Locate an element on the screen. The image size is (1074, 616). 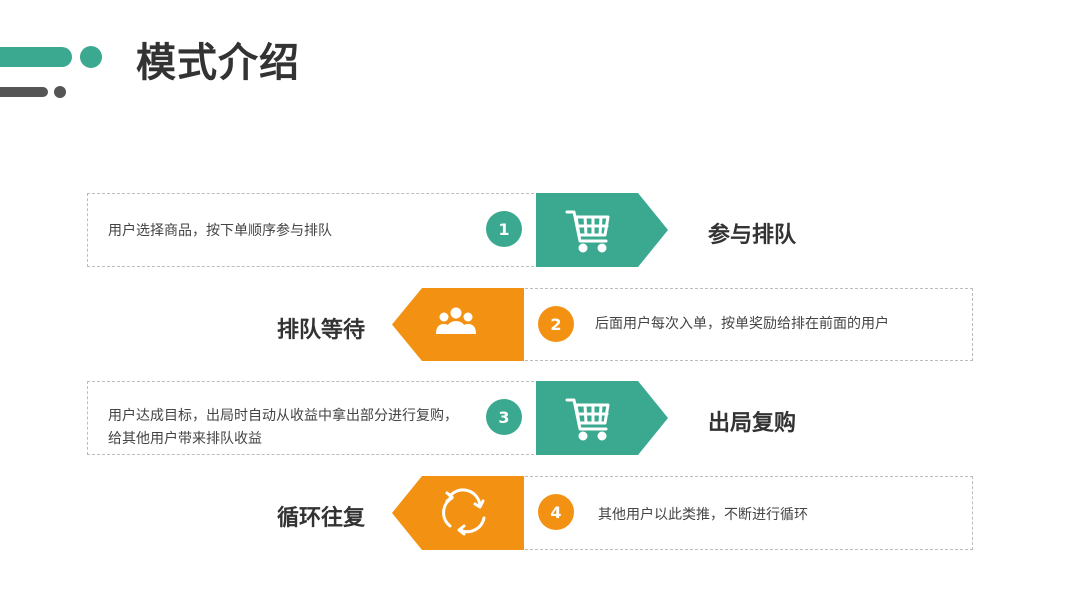
step-3-number-badge: 3 is located at coordinates (504, 417).